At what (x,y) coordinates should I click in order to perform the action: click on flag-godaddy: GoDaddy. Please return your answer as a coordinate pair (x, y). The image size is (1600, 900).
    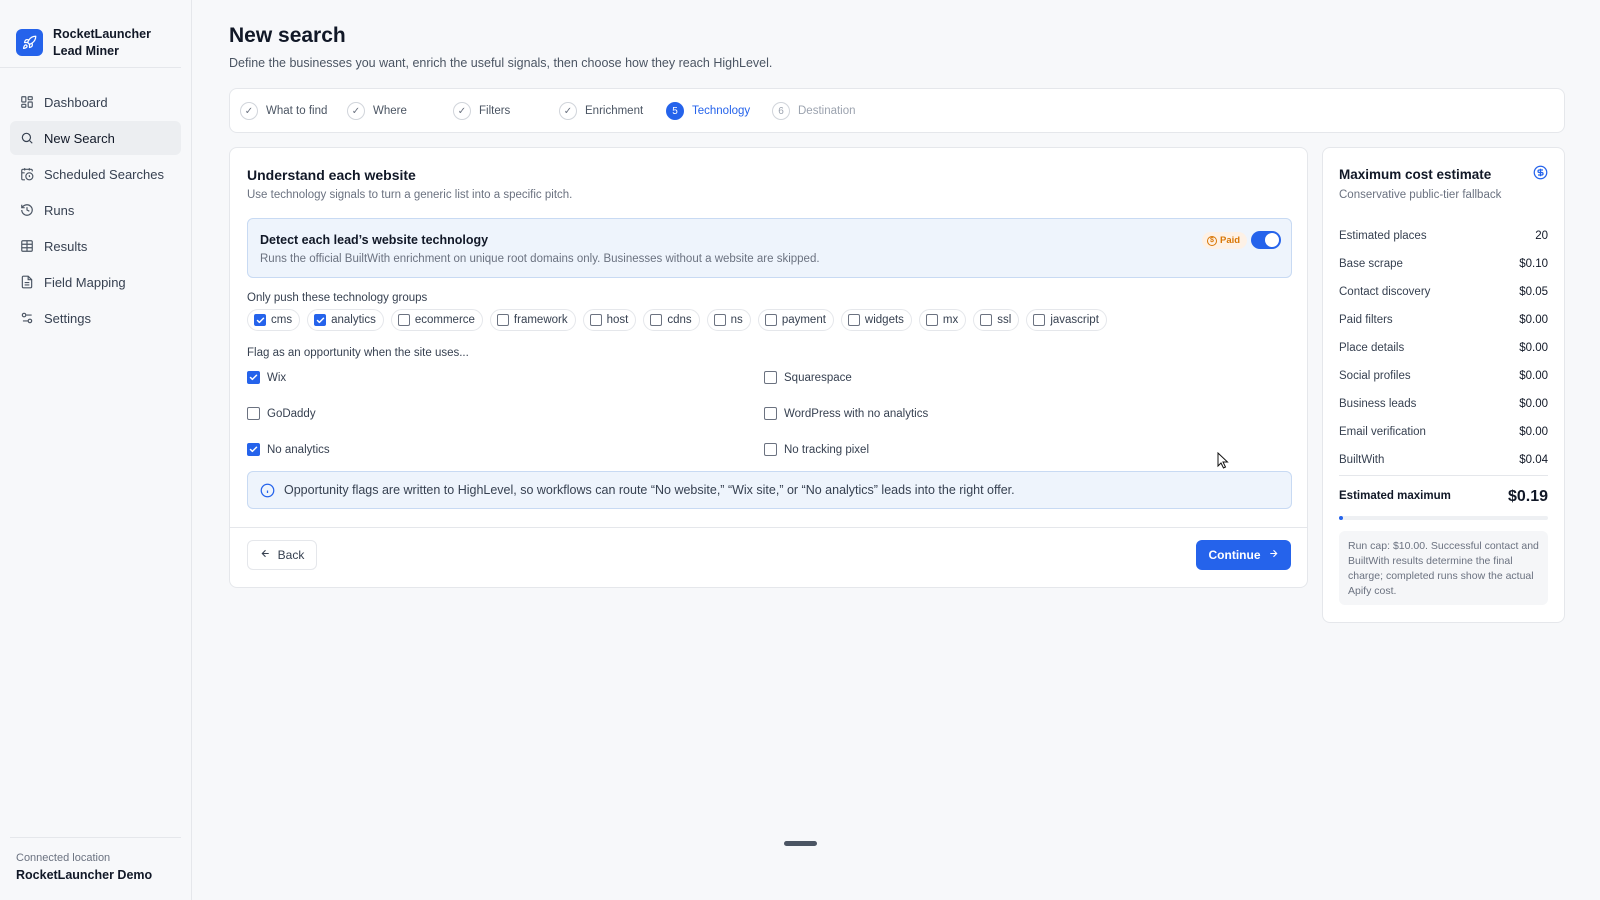
    Looking at the image, I should click on (281, 413).